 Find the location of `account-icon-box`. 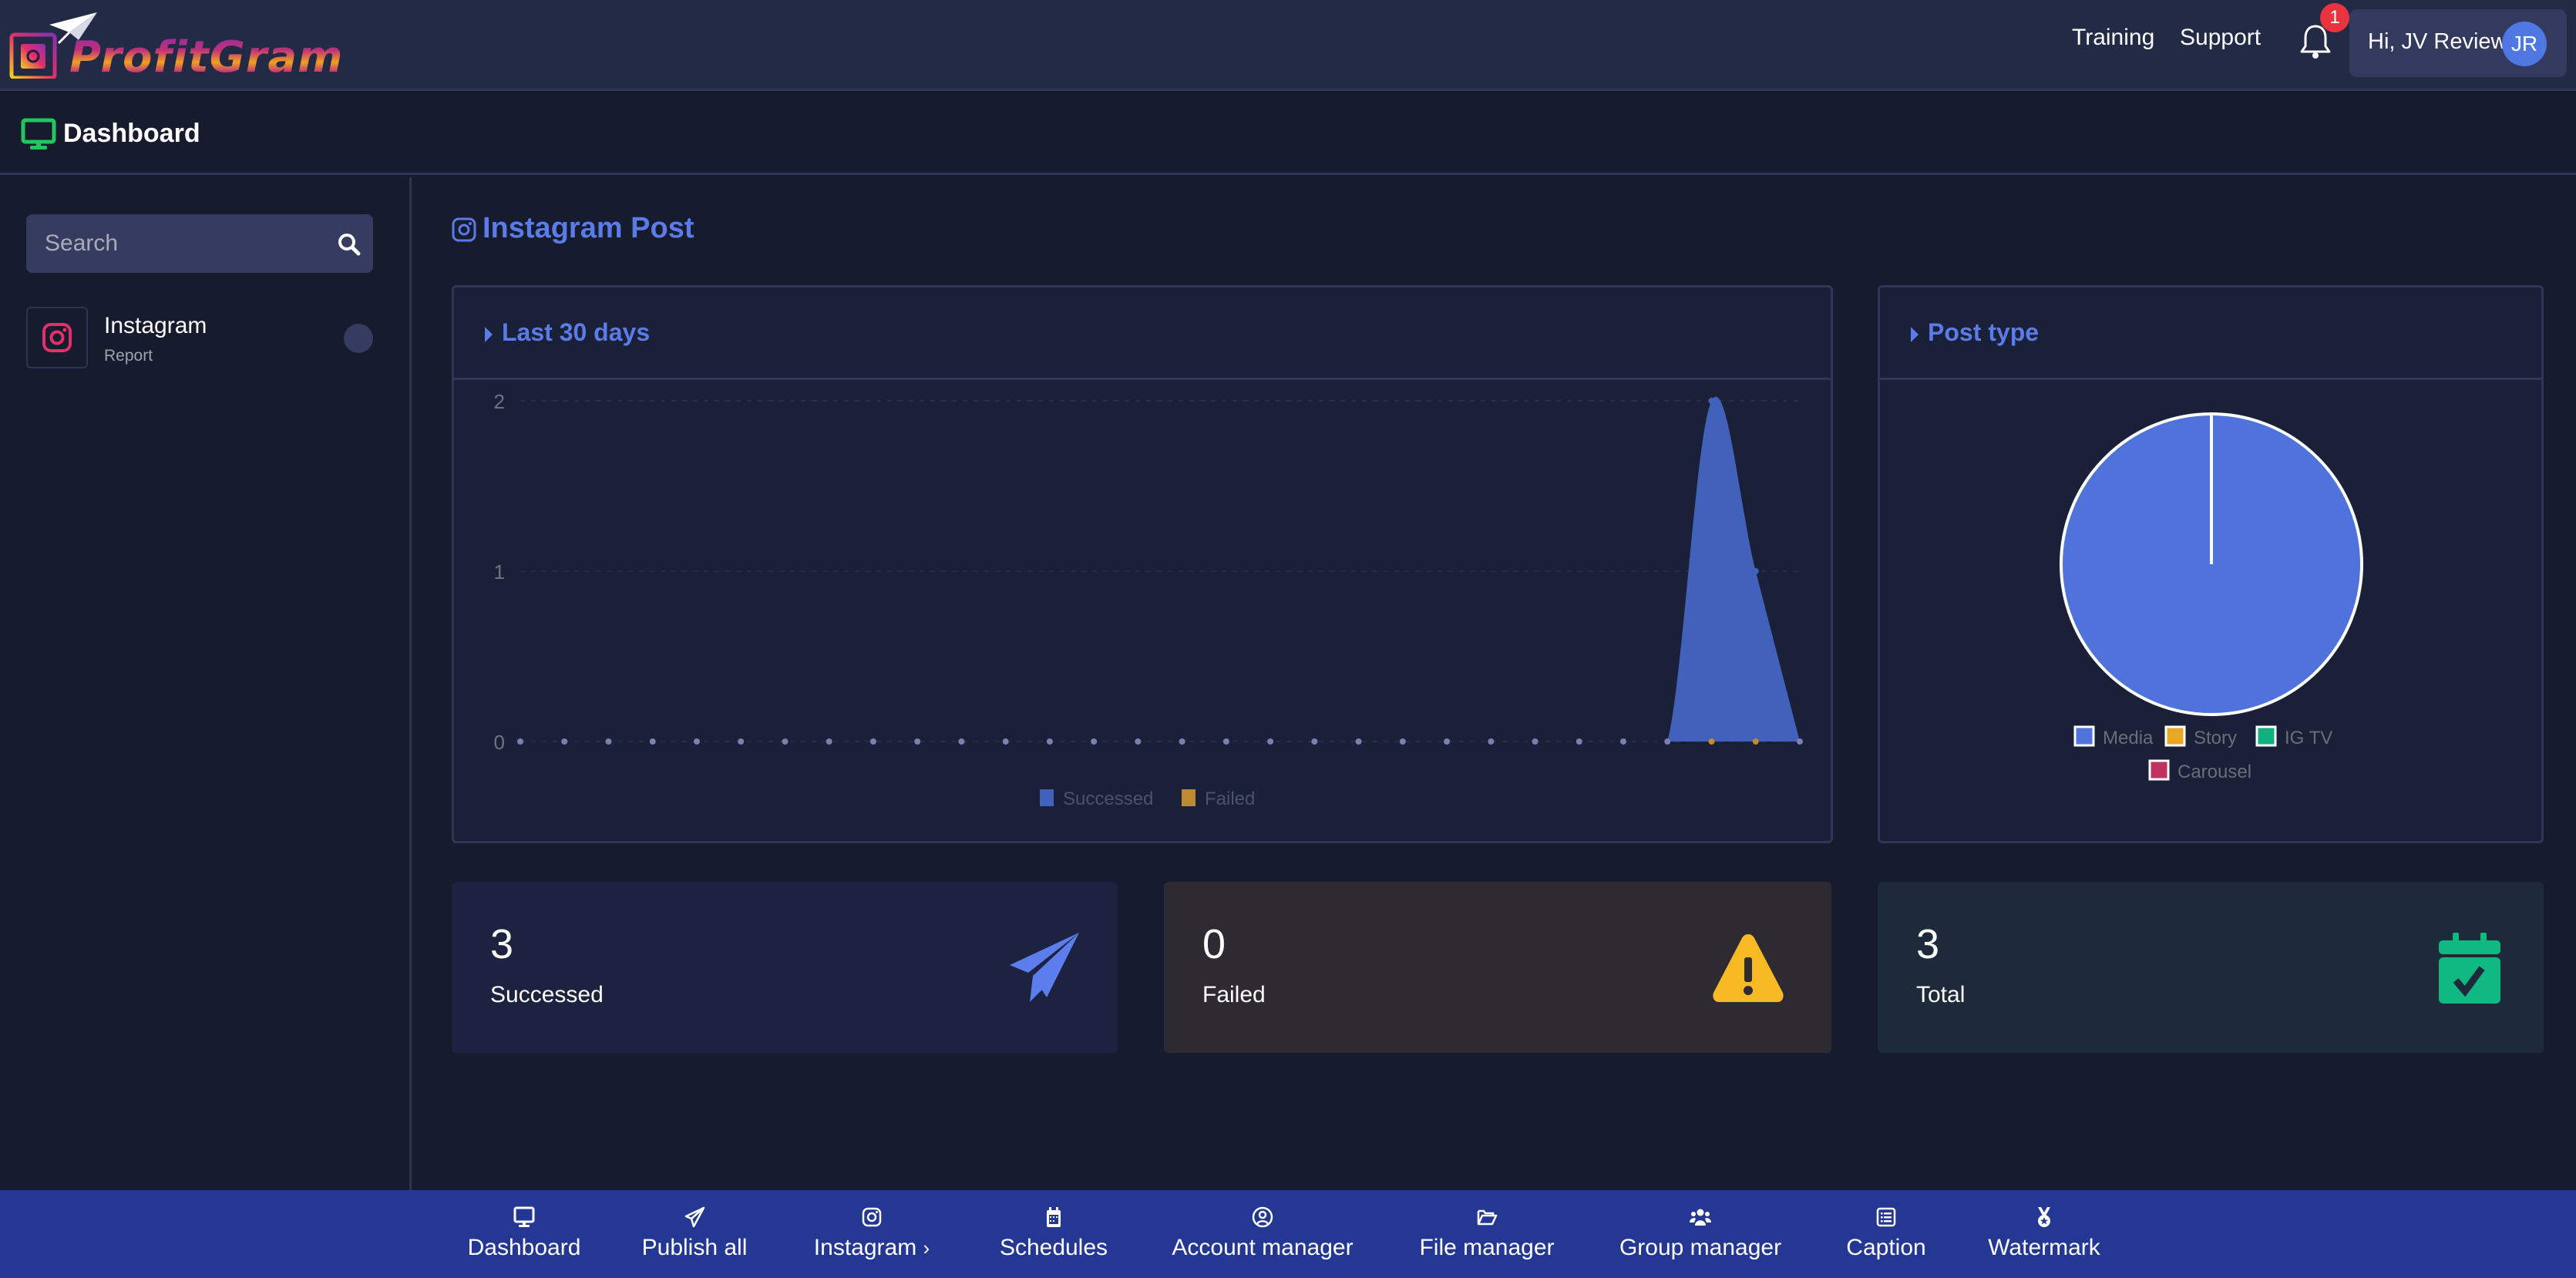

account-icon-box is located at coordinates (57, 338).